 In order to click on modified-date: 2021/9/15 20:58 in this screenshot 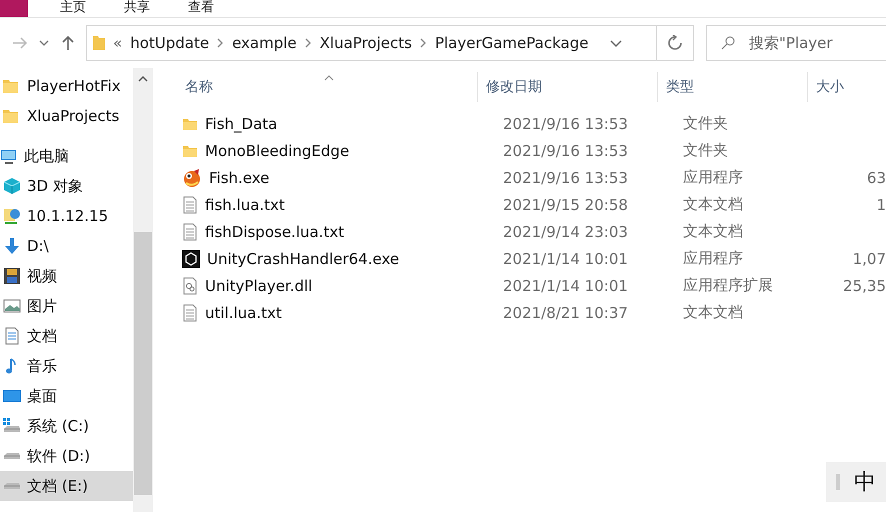, I will do `click(565, 205)`.